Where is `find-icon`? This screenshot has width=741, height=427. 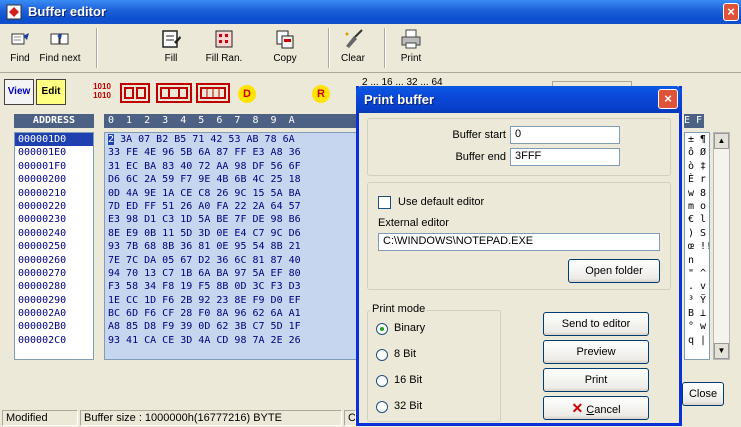 find-icon is located at coordinates (20, 39).